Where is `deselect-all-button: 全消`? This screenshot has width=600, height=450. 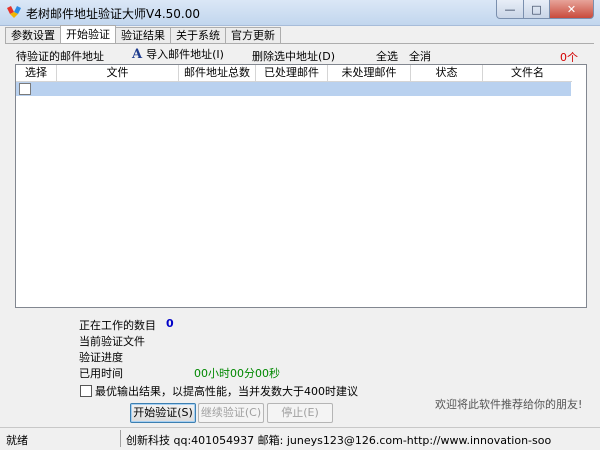
deselect-all-button: 全消 is located at coordinates (420, 56).